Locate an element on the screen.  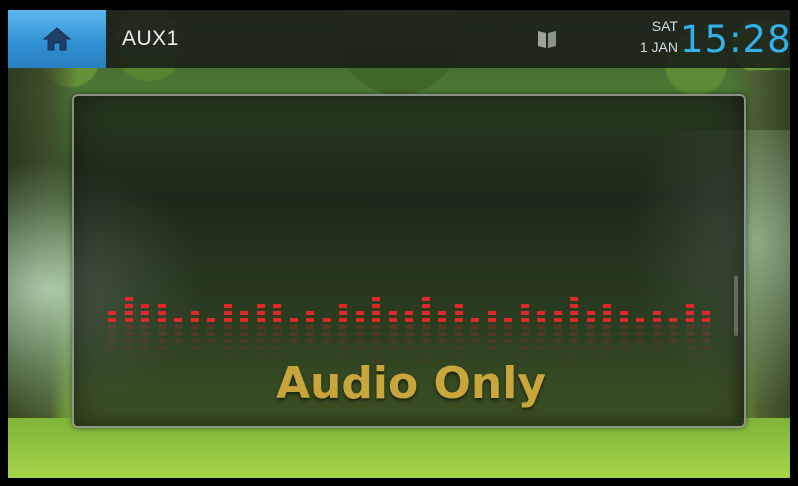
date-date: 1 JAN is located at coordinates (658, 47).